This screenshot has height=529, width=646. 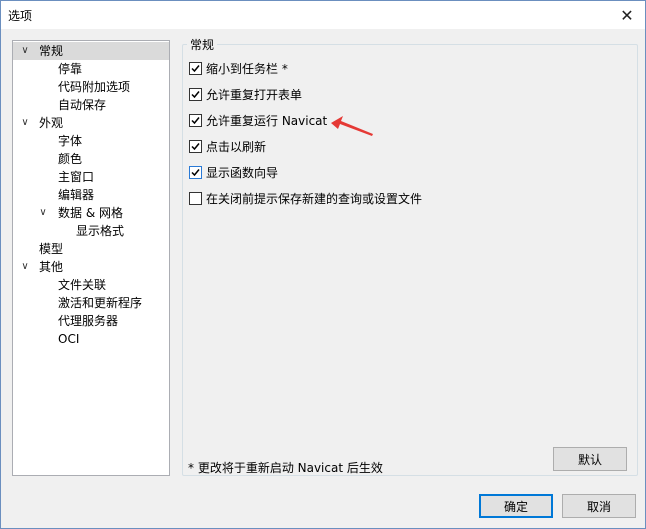 What do you see at coordinates (267, 120) in the screenshot?
I see `option-label: 允许重复运行 Navicat` at bounding box center [267, 120].